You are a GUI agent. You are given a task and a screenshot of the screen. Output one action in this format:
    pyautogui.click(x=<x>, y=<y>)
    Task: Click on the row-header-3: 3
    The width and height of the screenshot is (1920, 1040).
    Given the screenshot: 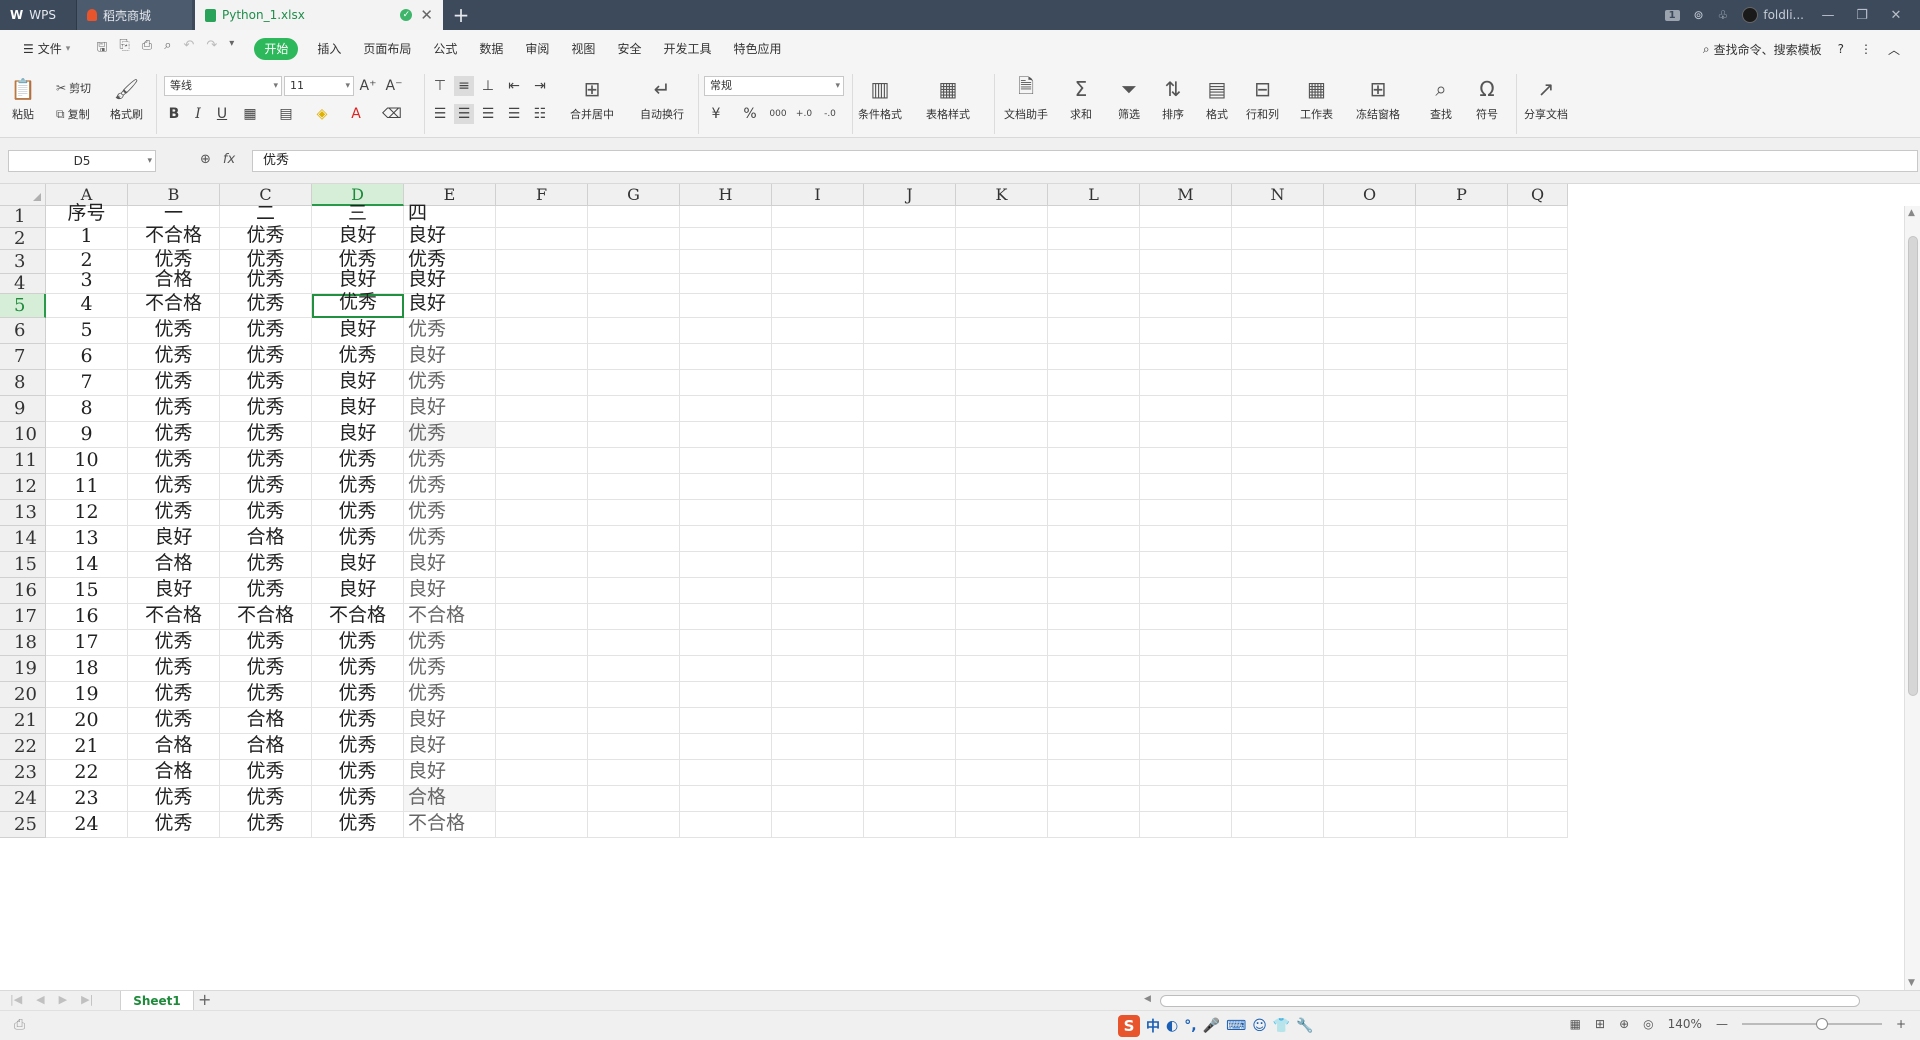 What is the action you would take?
    pyautogui.click(x=23, y=262)
    